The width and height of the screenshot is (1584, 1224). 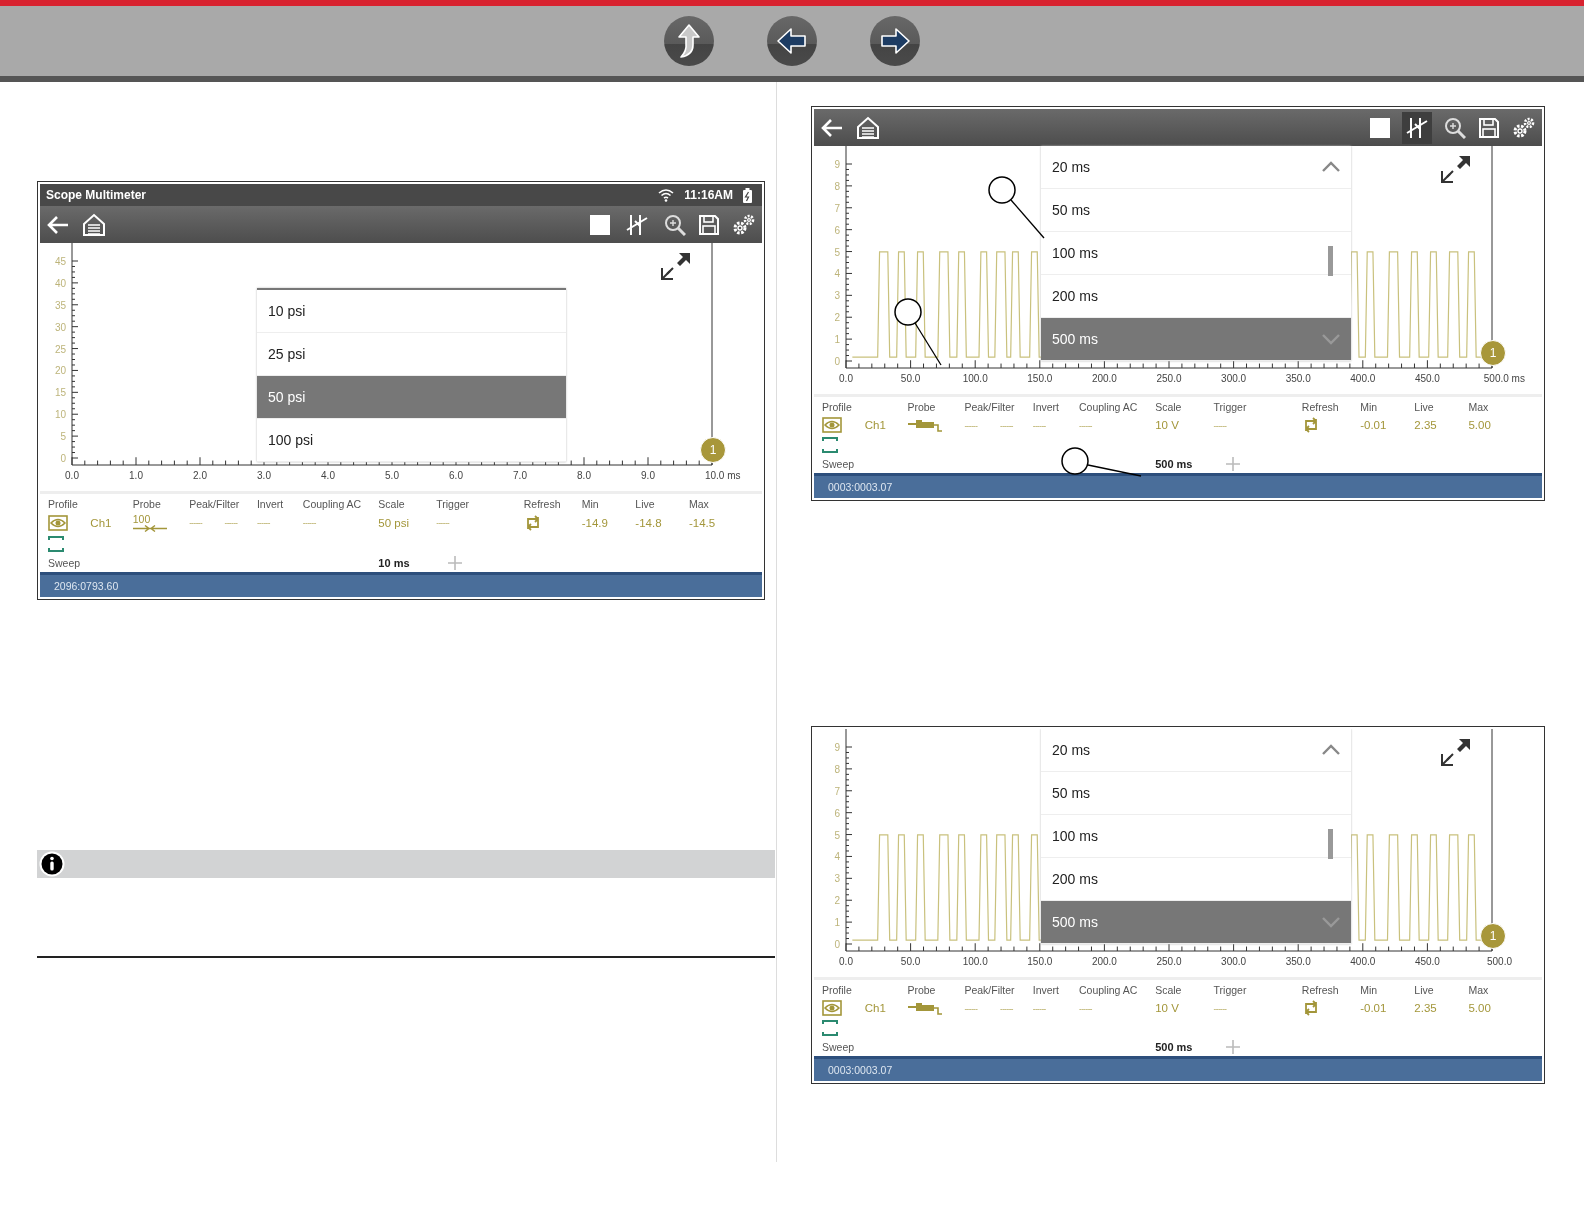 I want to click on y-axis-label: 7, so click(x=837, y=791).